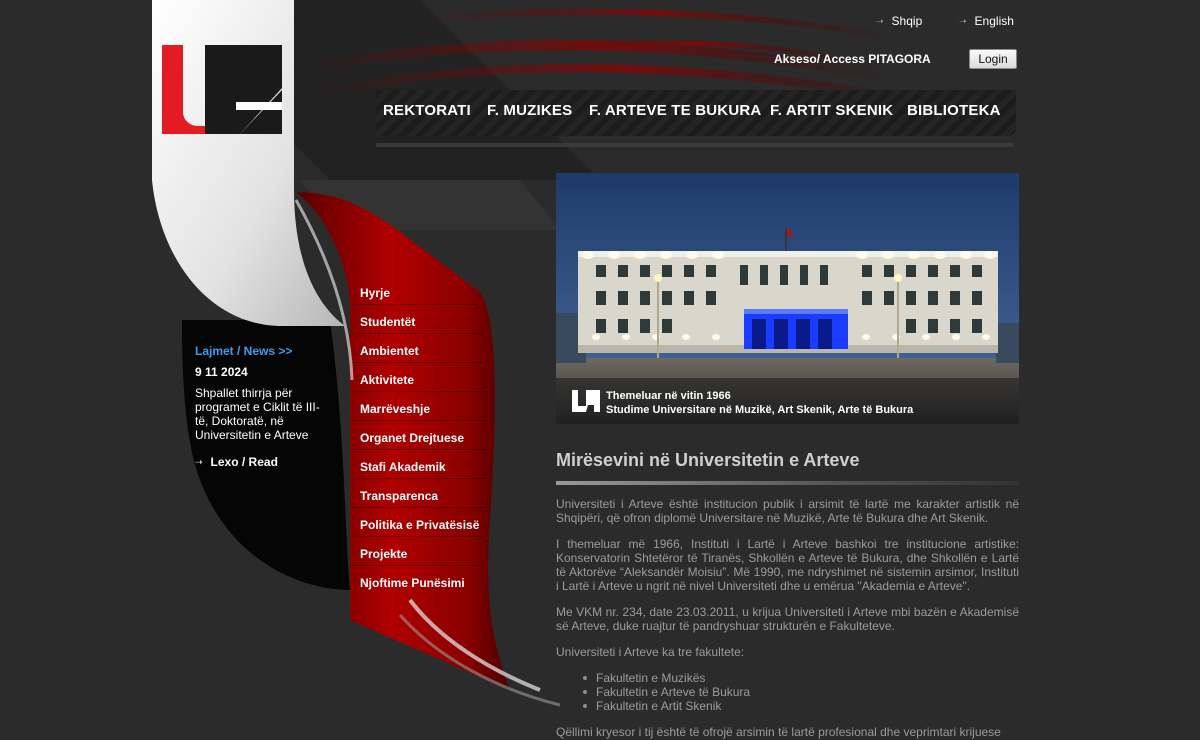  Describe the element at coordinates (993, 59) in the screenshot. I see `login-button: Login` at that location.